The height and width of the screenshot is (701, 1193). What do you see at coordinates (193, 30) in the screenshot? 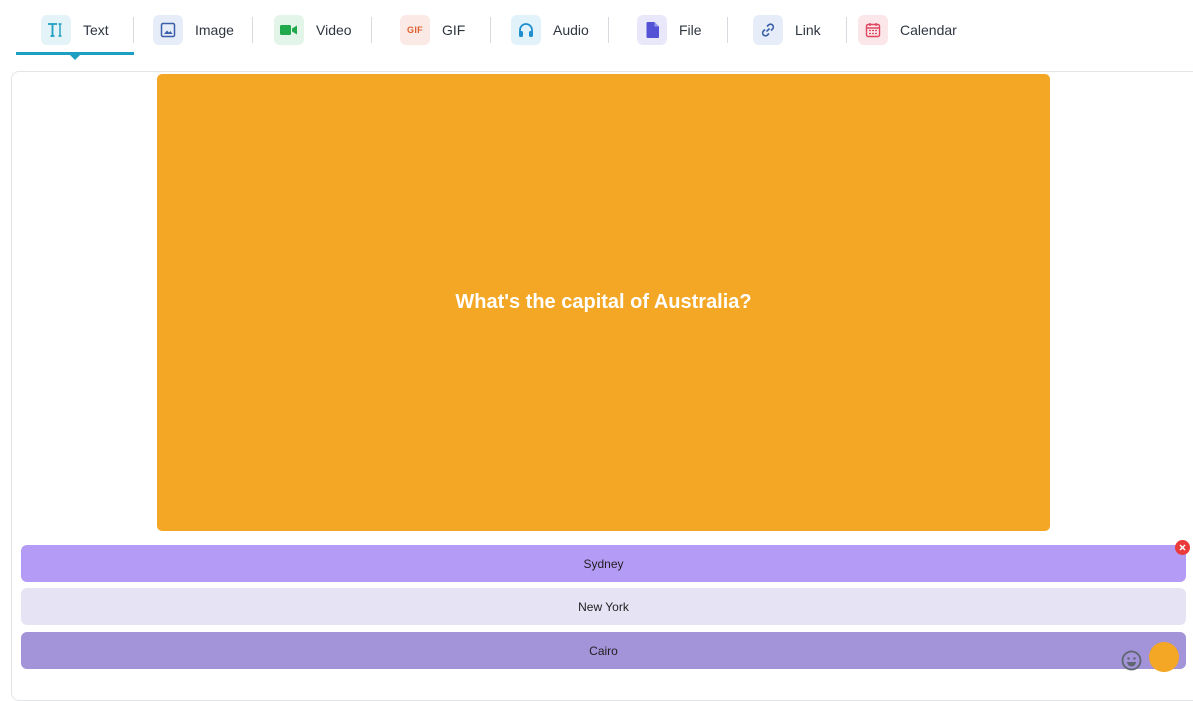
I see `tab-image: Image` at bounding box center [193, 30].